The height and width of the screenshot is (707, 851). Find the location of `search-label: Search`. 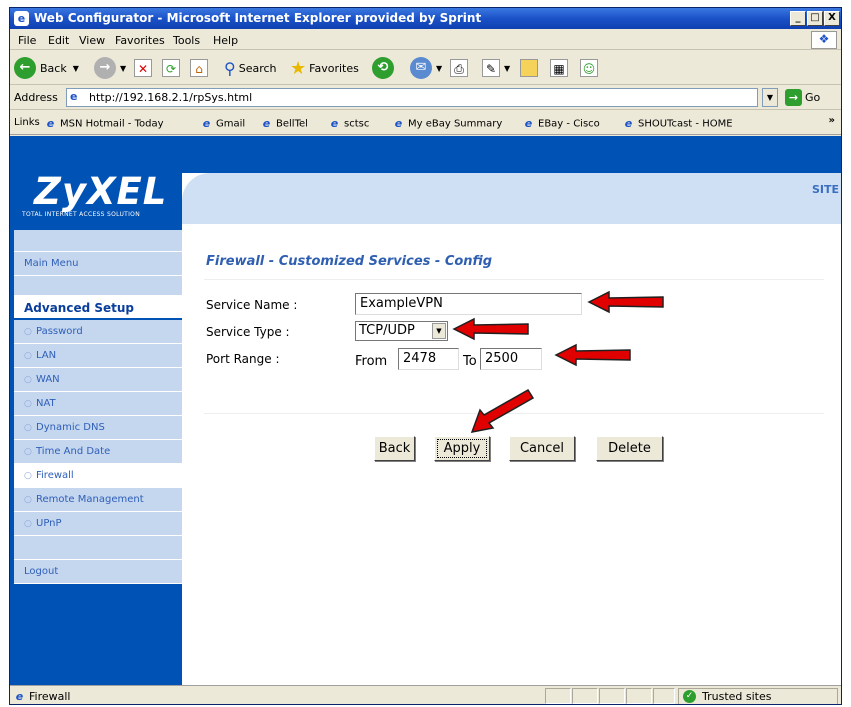

search-label: Search is located at coordinates (257, 68).